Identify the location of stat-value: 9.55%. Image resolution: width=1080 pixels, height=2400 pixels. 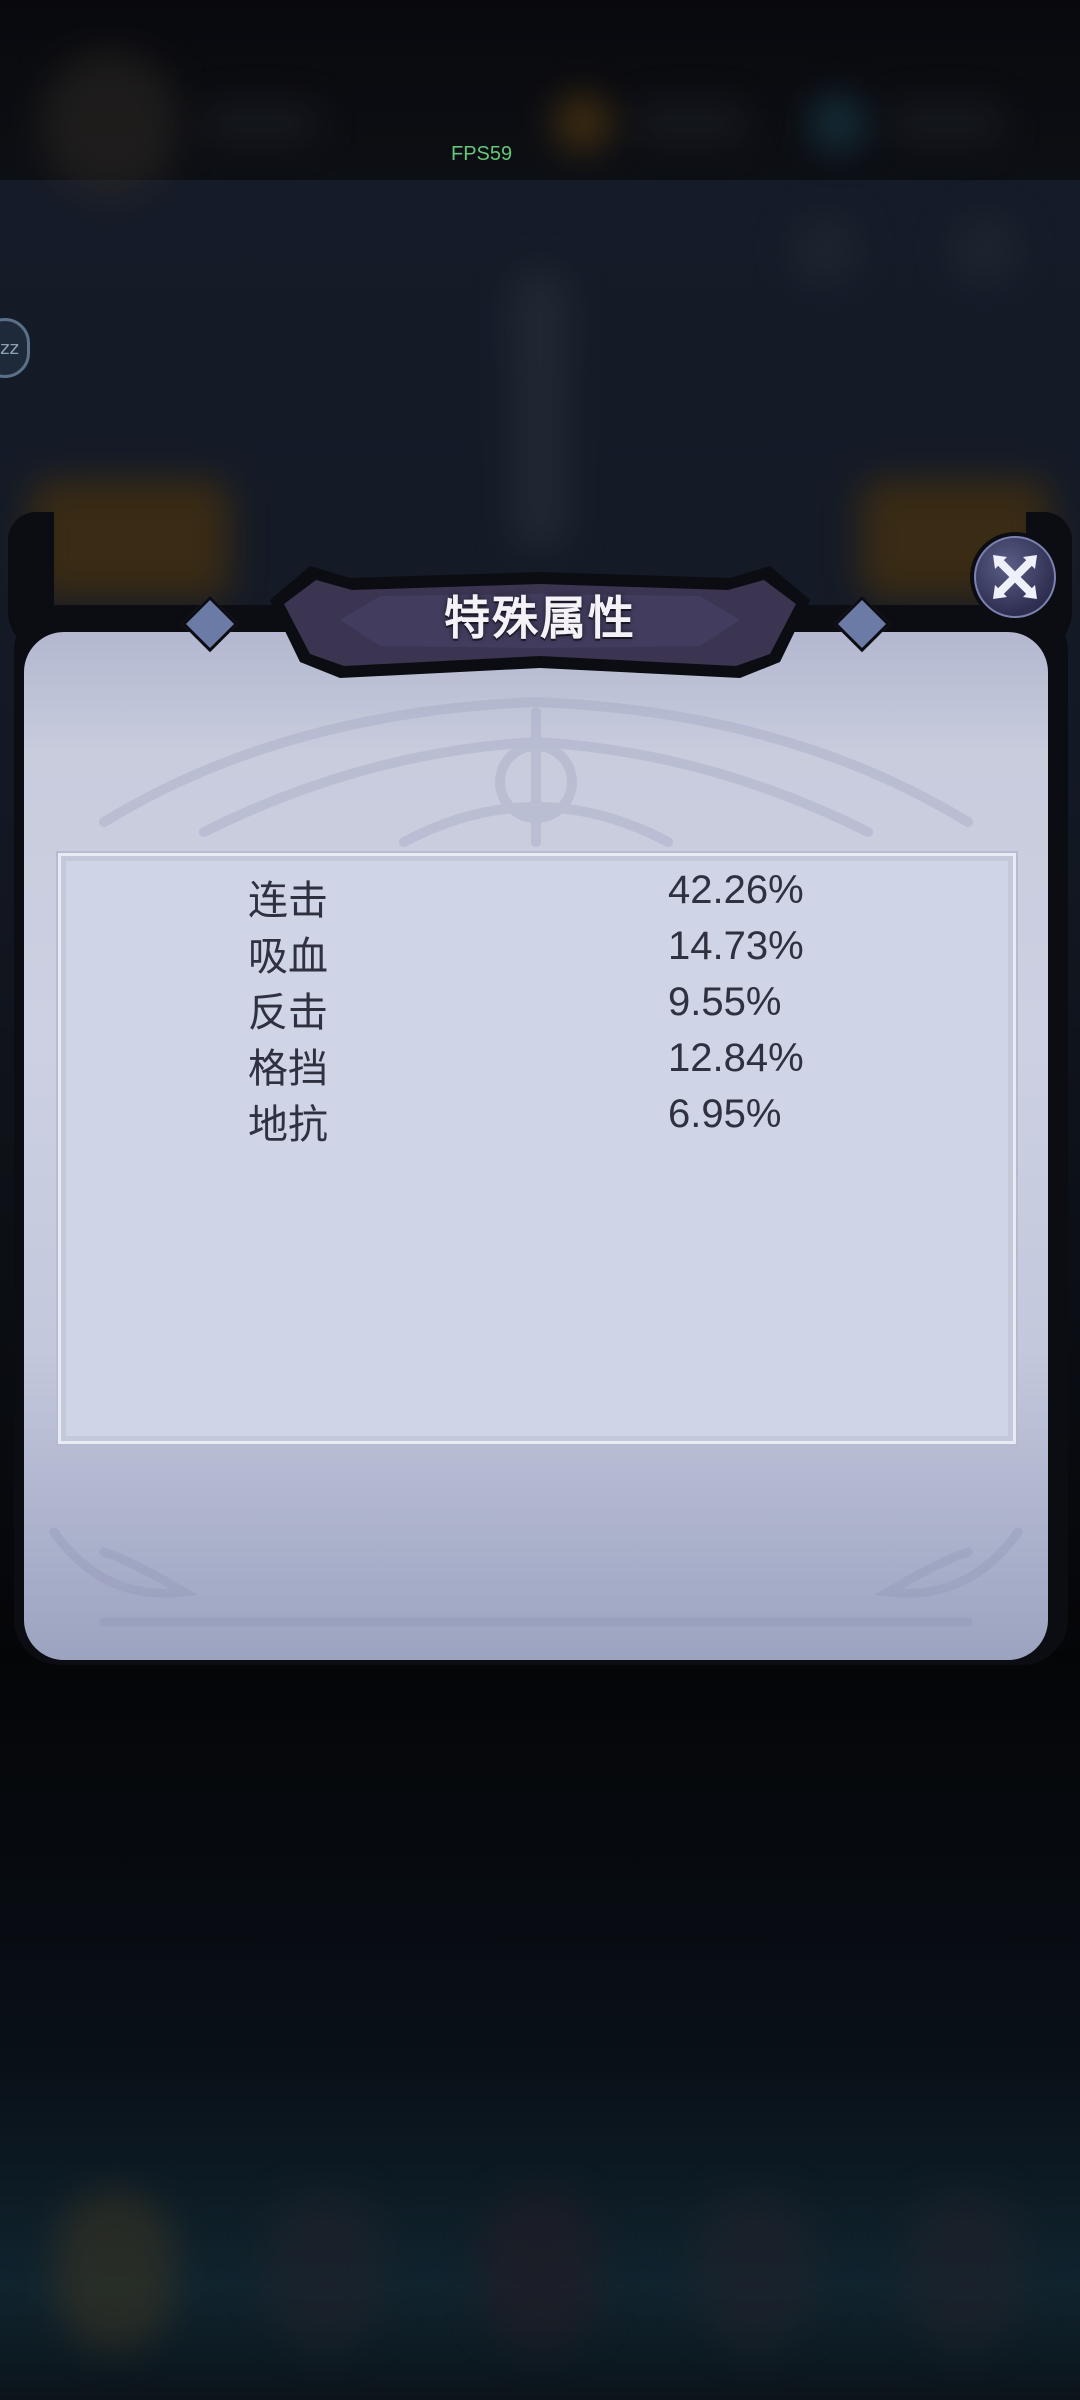
(725, 1002).